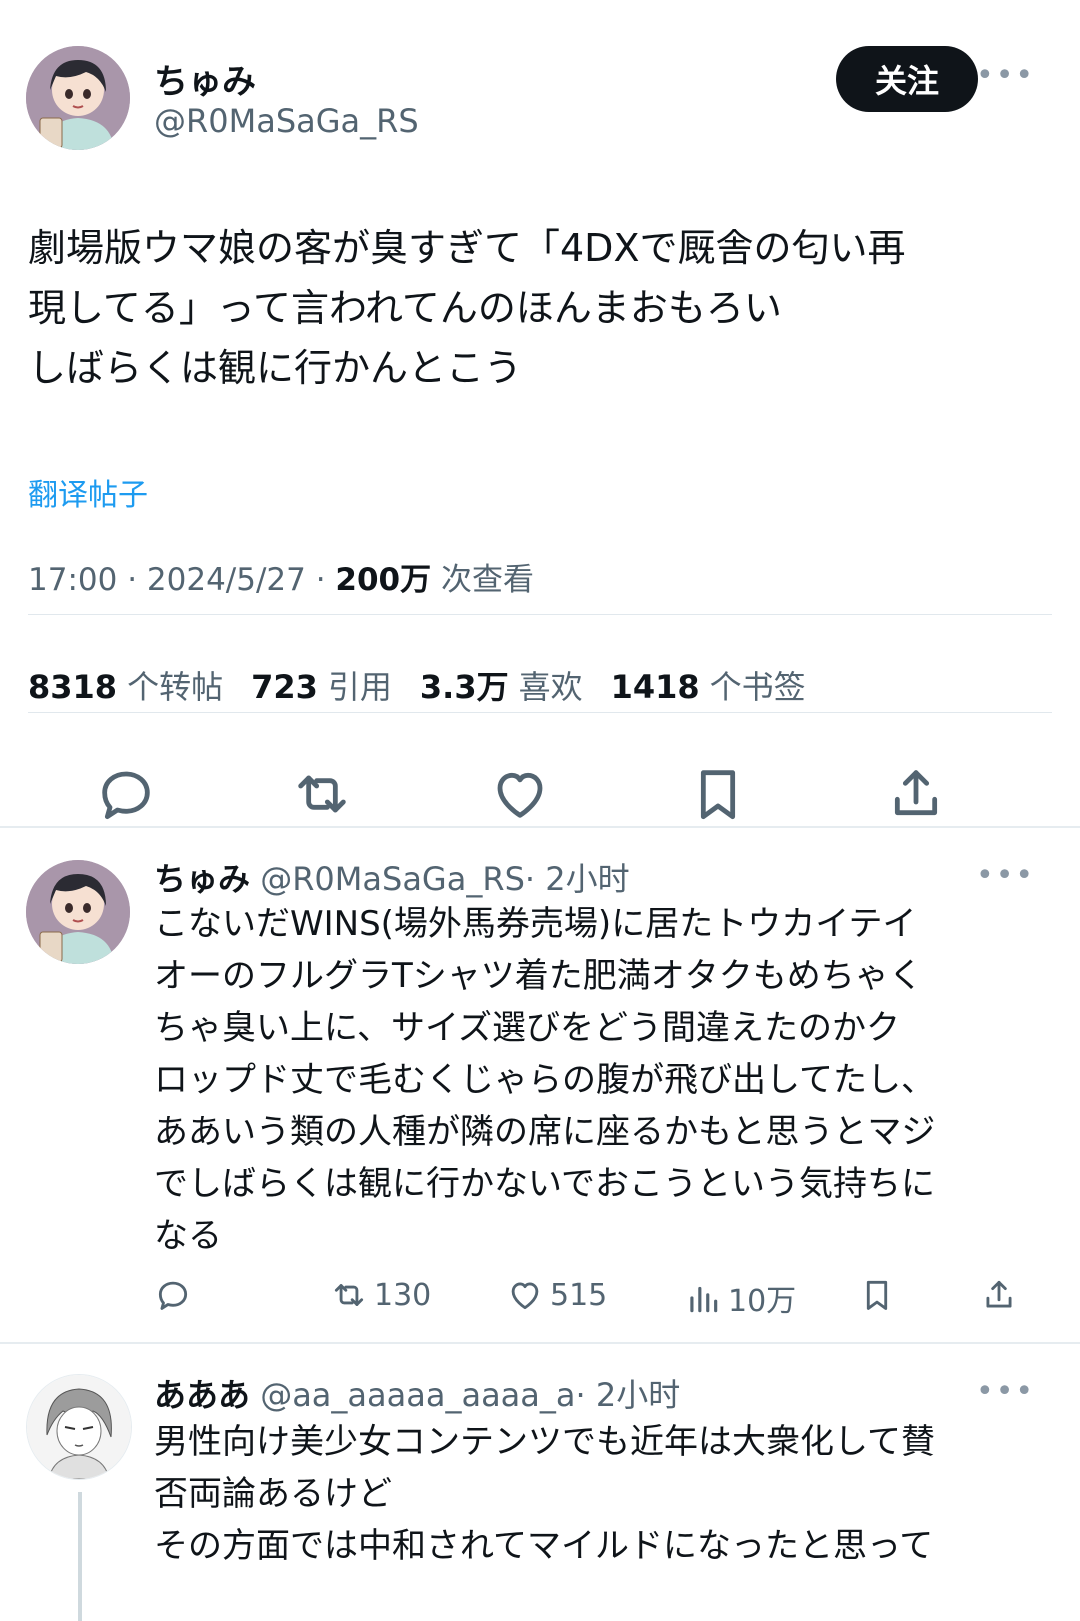 The image size is (1080, 1621). I want to click on reply-author-handle: @R0MaSaGa_RS, so click(392, 879).